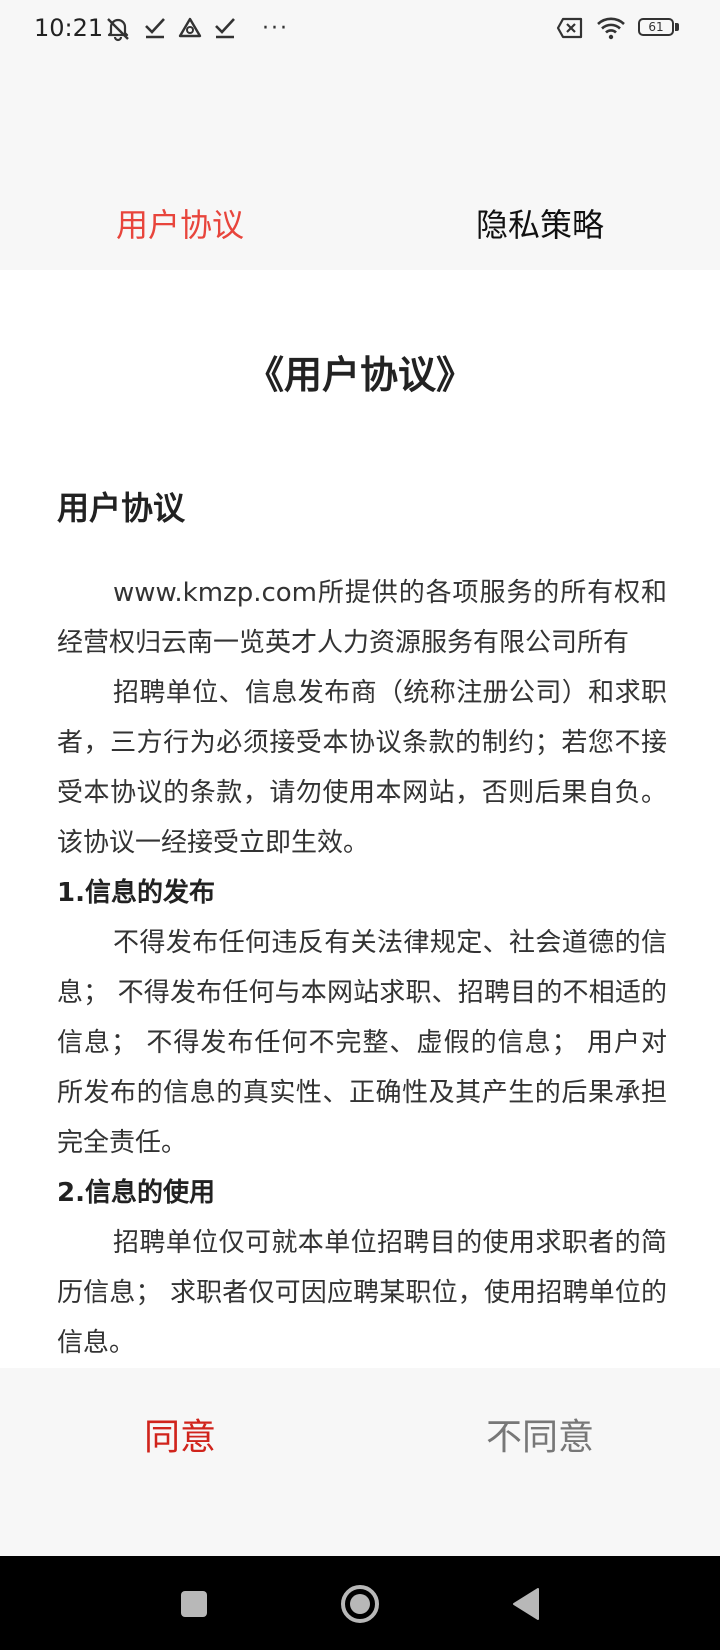 The image size is (720, 1650). I want to click on heading-info-publish: 1.信息的发布, so click(136, 893).